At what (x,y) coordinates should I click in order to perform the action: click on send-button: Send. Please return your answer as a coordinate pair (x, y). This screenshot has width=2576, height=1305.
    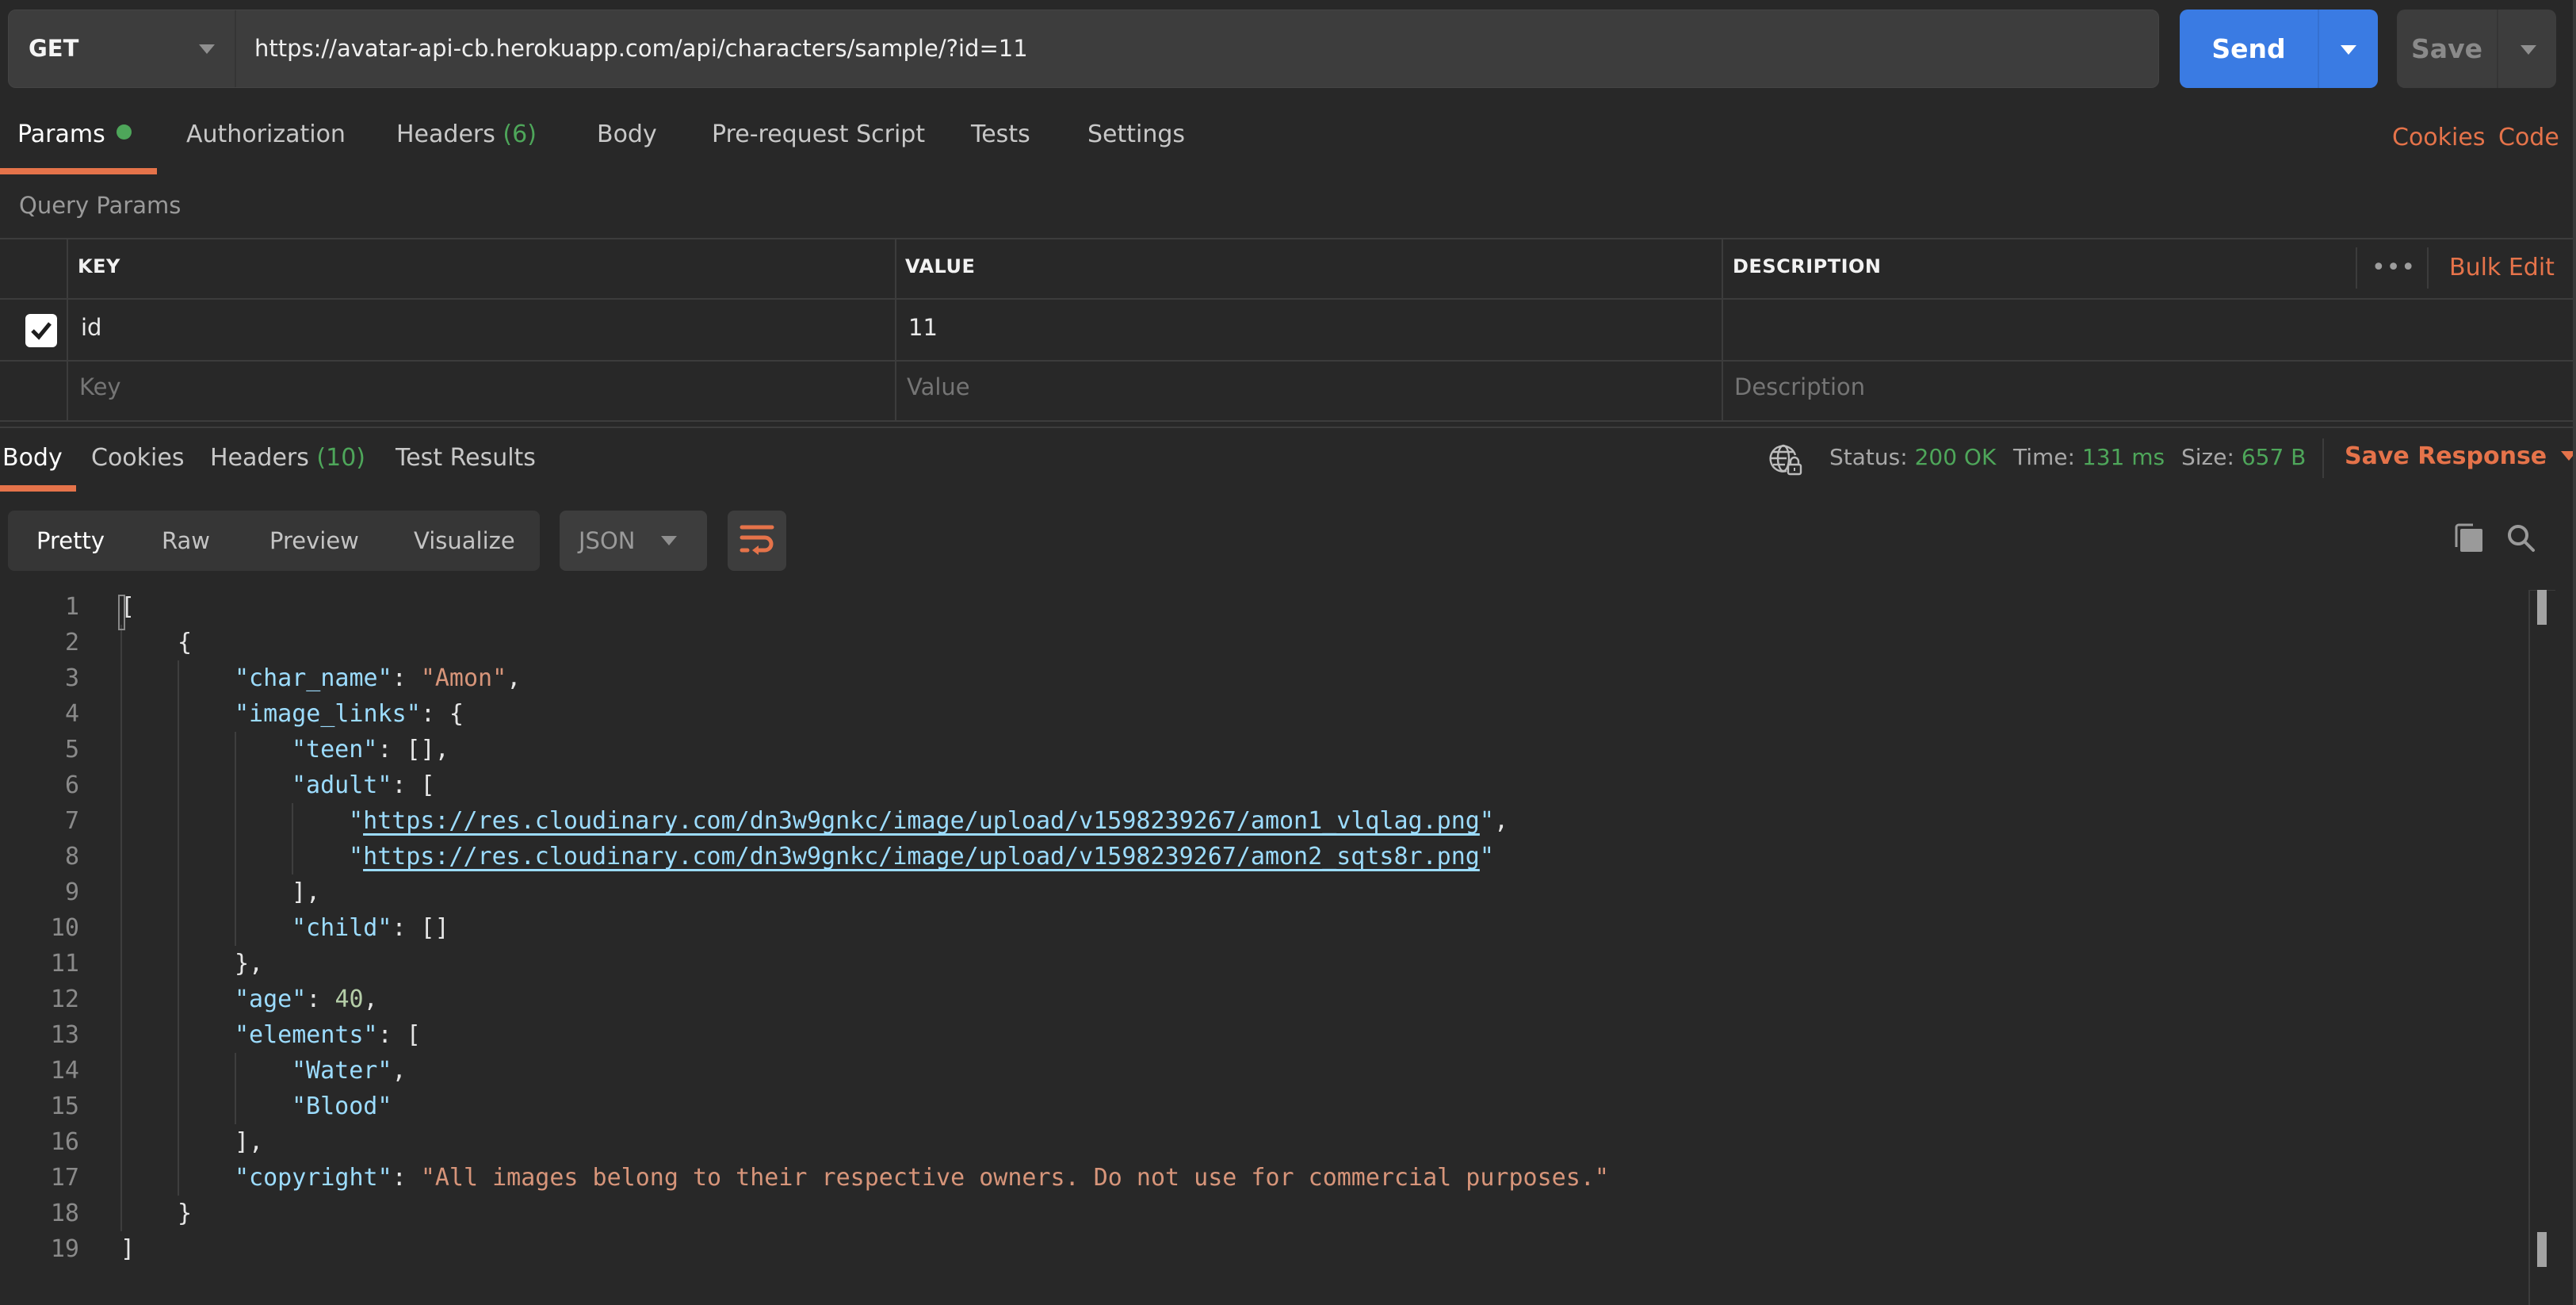
    Looking at the image, I should click on (2249, 49).